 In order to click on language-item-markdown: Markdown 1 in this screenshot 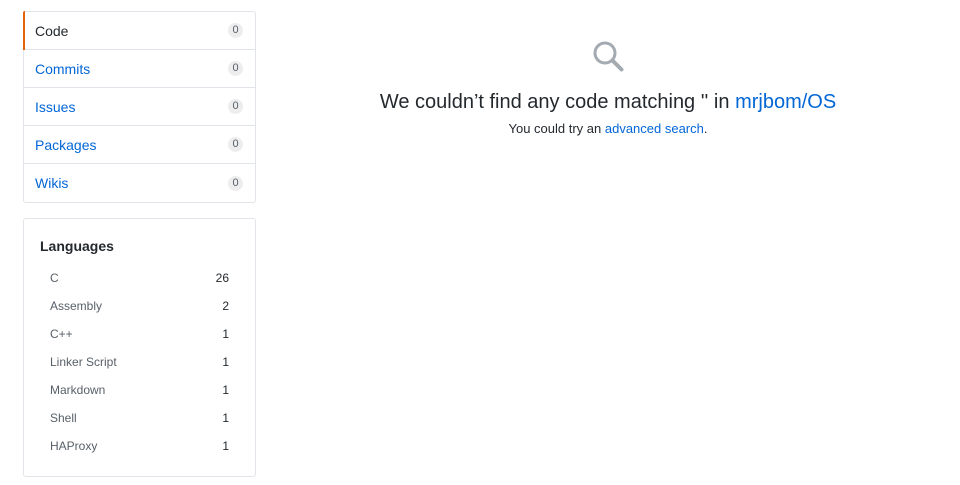, I will do `click(139, 390)`.